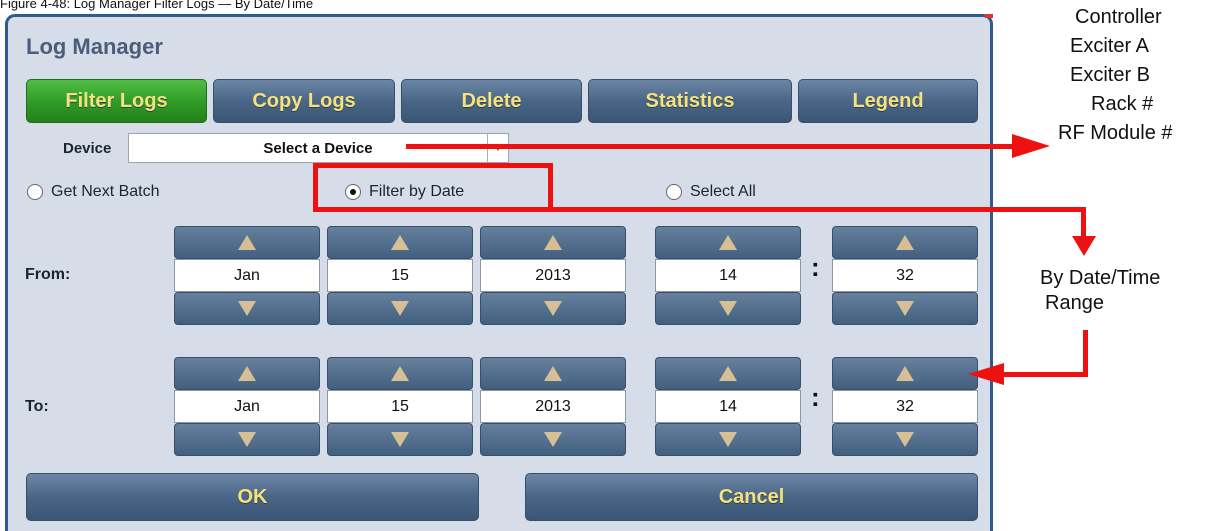 This screenshot has height=531, width=1217. I want to click on to-callout-line, so click(1045, 374).